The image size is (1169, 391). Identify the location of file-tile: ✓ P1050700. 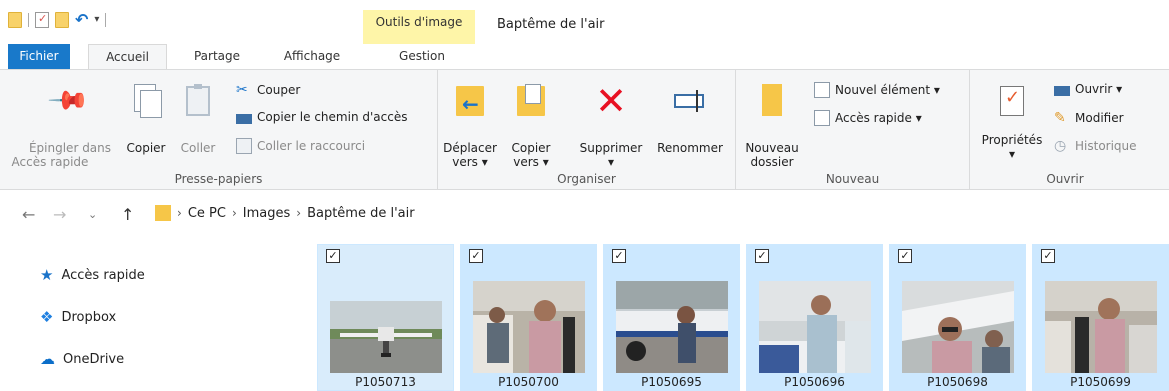
(528, 317).